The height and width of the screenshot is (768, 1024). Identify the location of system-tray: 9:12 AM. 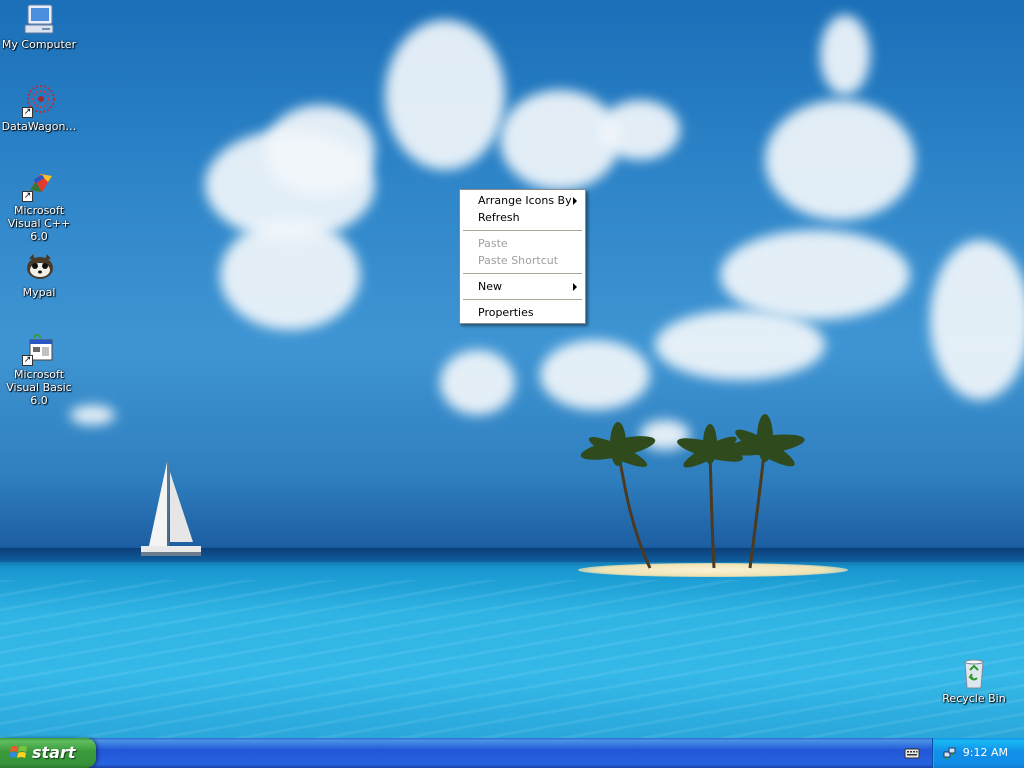
(978, 753).